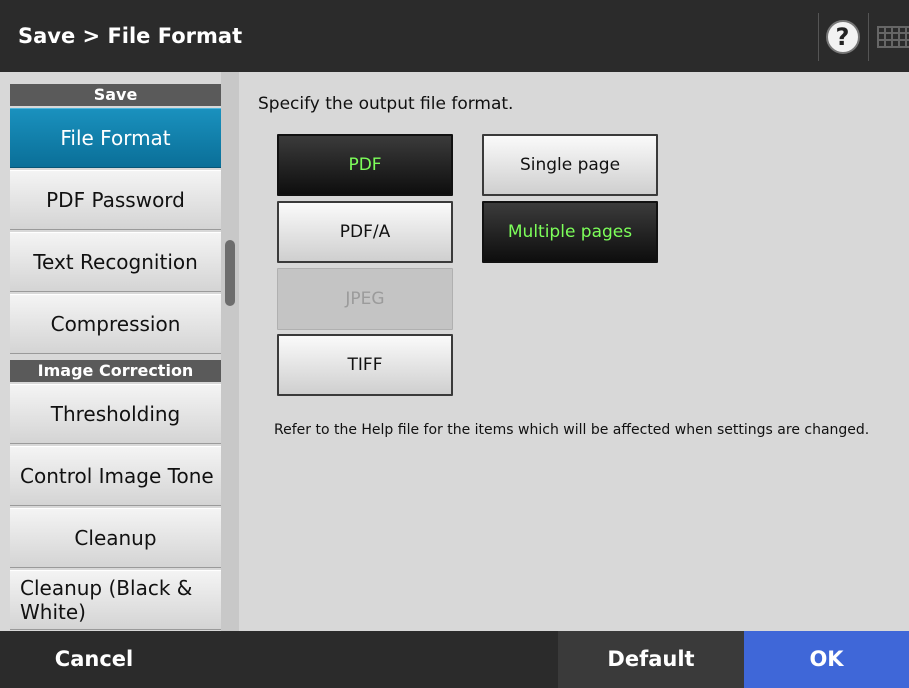 The width and height of the screenshot is (909, 688). What do you see at coordinates (115, 371) in the screenshot?
I see `sidebar-header-image-correction: Image Correction` at bounding box center [115, 371].